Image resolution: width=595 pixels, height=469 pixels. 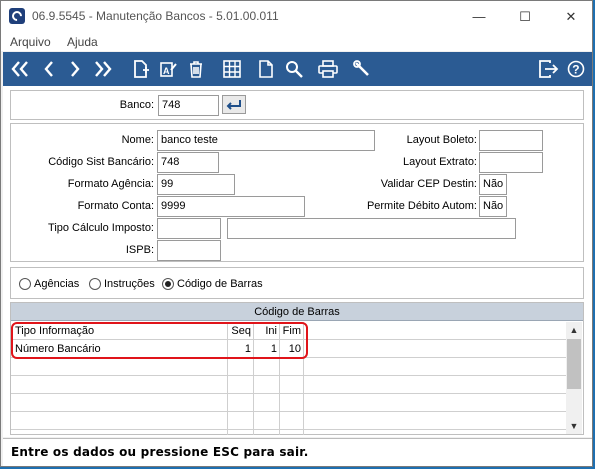 I want to click on highlight-annotation, so click(x=159, y=340).